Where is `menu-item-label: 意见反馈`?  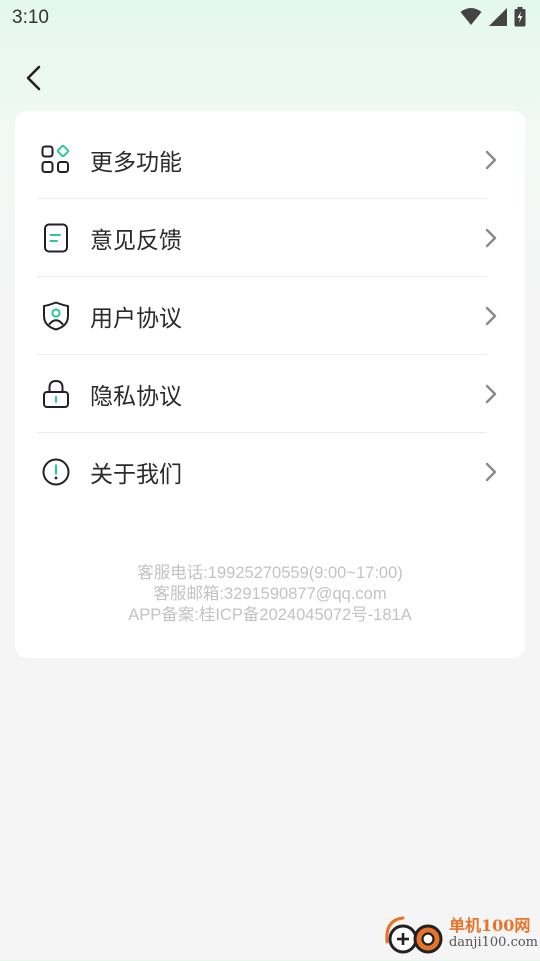
menu-item-label: 意见反馈 is located at coordinates (136, 240).